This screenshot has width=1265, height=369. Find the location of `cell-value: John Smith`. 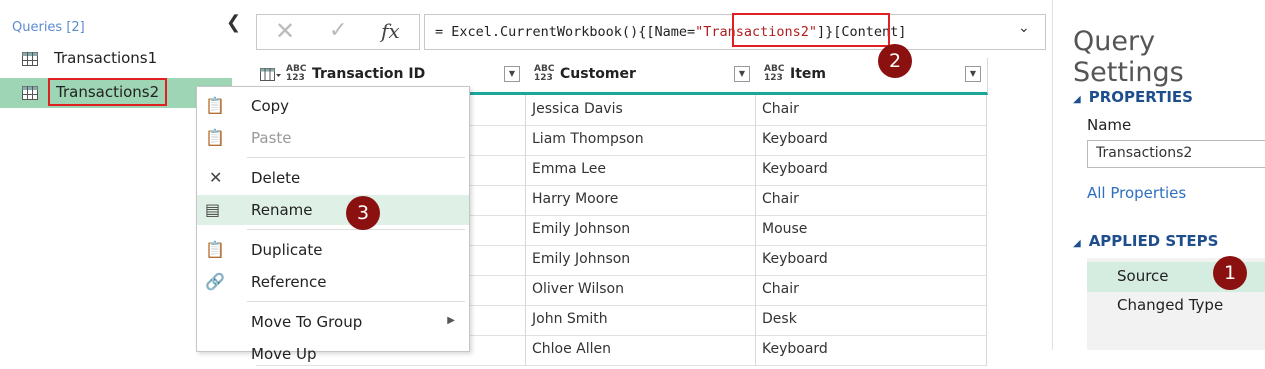

cell-value: John Smith is located at coordinates (570, 319).